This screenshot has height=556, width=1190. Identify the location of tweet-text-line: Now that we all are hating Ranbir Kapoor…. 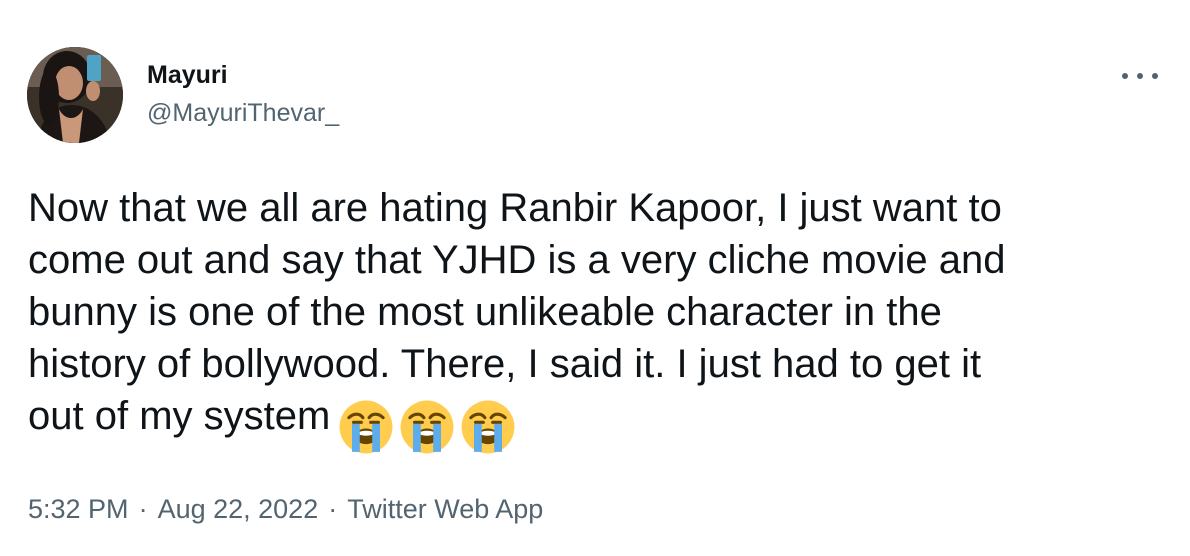
(515, 208).